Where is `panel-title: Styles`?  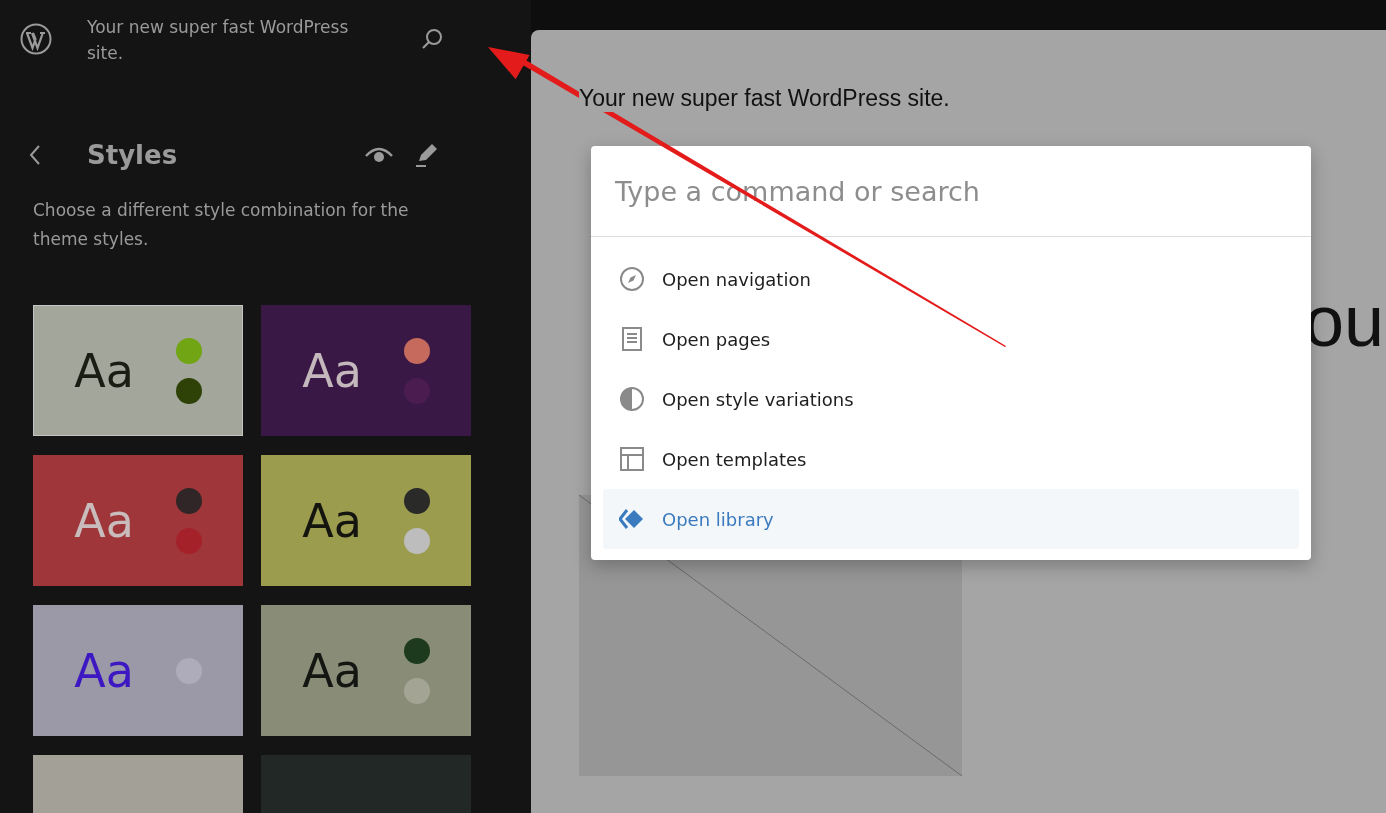 panel-title: Styles is located at coordinates (133, 155).